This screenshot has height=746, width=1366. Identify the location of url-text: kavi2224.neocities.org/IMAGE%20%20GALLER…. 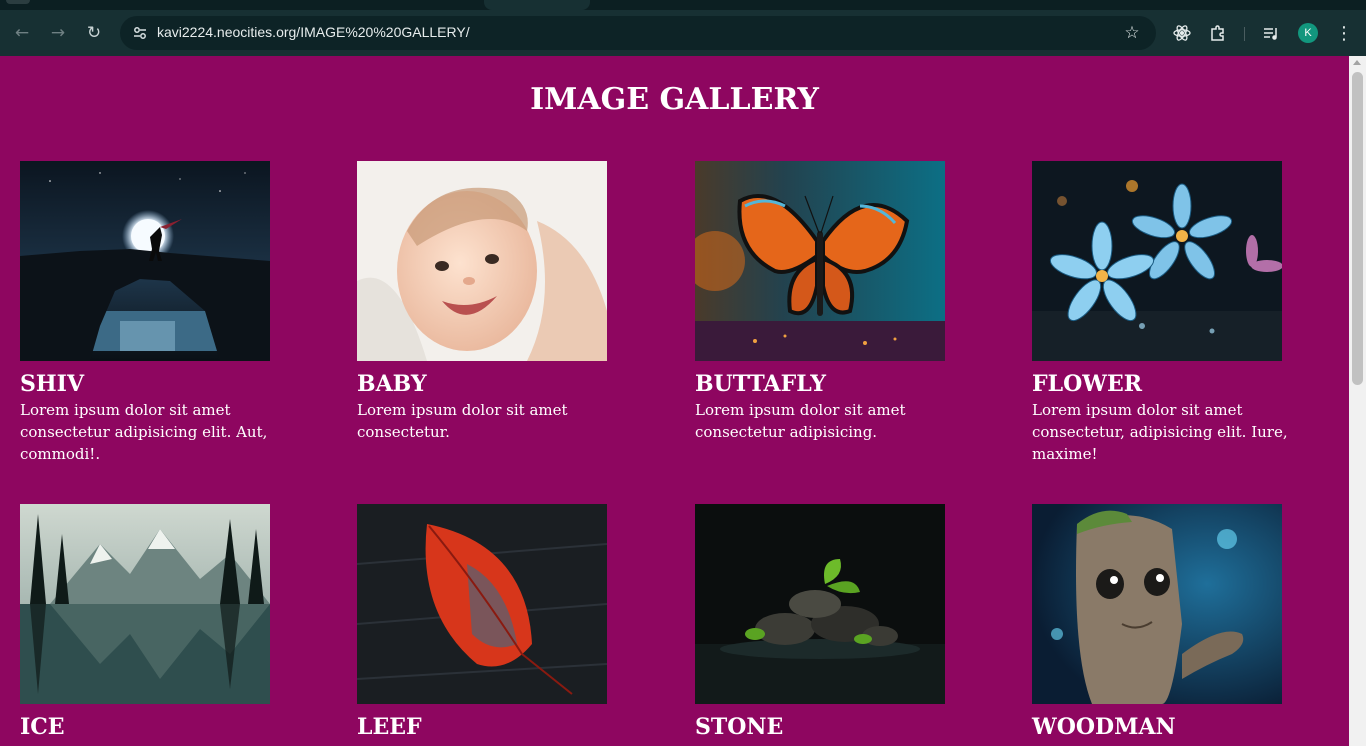
(313, 32).